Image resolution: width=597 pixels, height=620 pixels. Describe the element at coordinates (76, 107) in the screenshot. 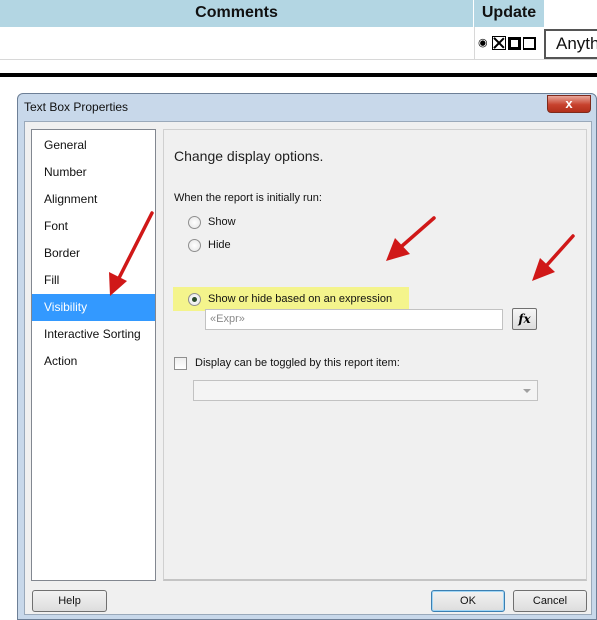

I see `dialog-title: Text Box Properties` at that location.